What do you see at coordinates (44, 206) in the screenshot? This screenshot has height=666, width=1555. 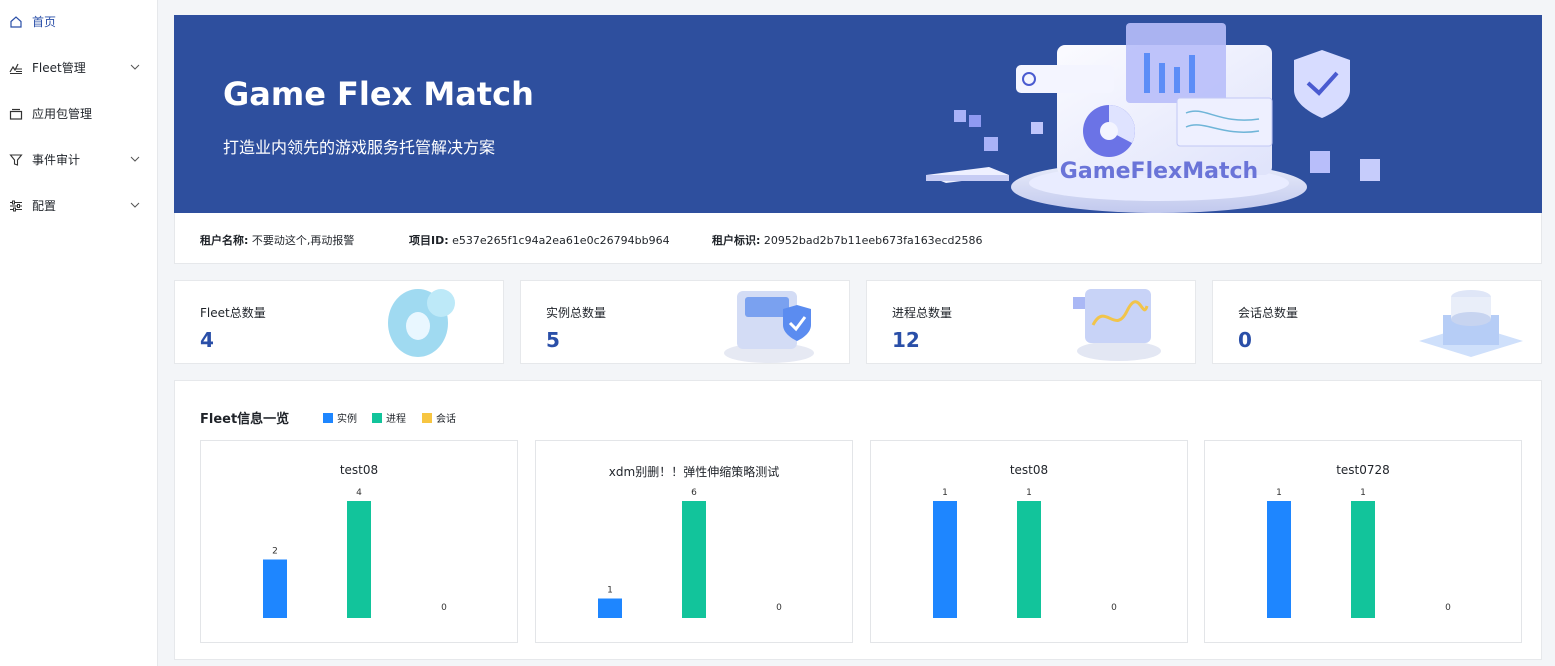 I see `sidebar-item-label: 配置` at bounding box center [44, 206].